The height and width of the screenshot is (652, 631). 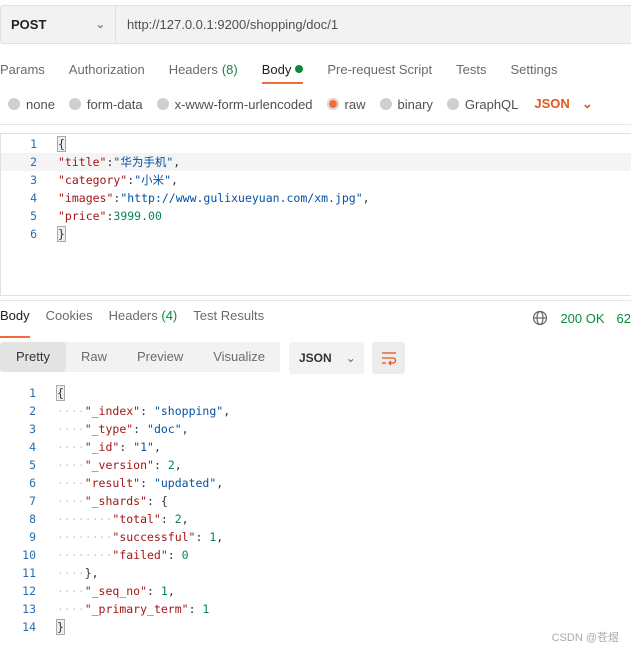 I want to click on code-text: {, so click(x=61, y=144).